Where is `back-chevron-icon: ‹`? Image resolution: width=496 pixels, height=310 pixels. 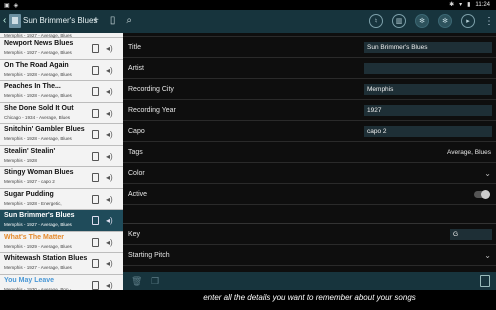 back-chevron-icon: ‹ is located at coordinates (4, 20).